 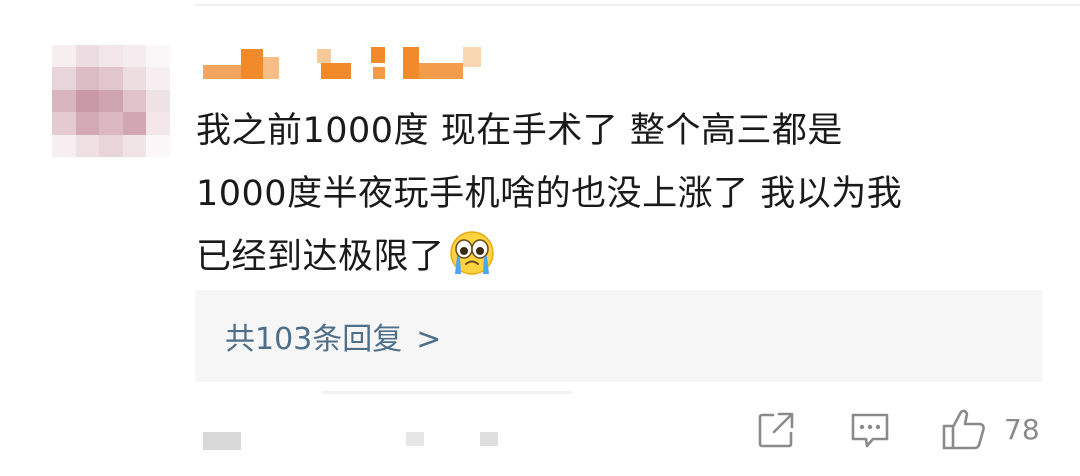 What do you see at coordinates (549, 194) in the screenshot?
I see `comment-line: 1000度半夜玩手机啥的也没上涨了 我以为我` at bounding box center [549, 194].